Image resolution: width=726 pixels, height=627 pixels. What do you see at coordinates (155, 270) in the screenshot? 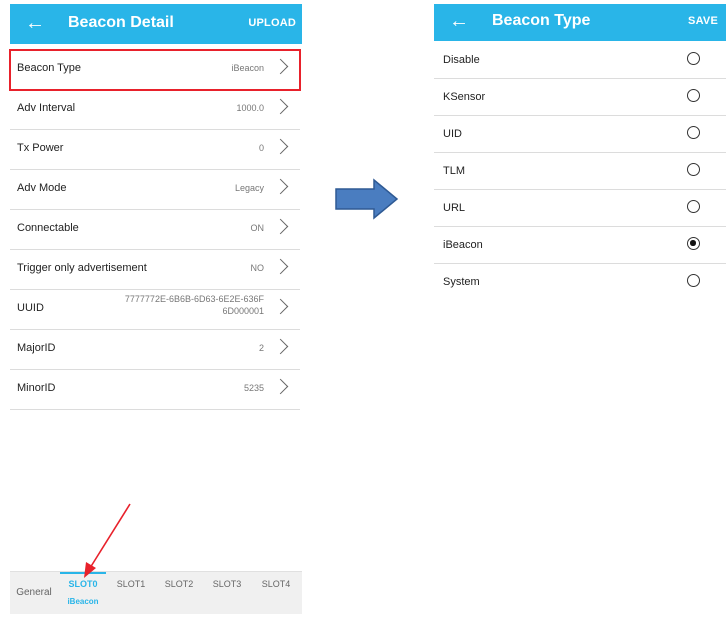
I see `row-trigger-only-advertisement: Trigger only advertisement NO` at bounding box center [155, 270].